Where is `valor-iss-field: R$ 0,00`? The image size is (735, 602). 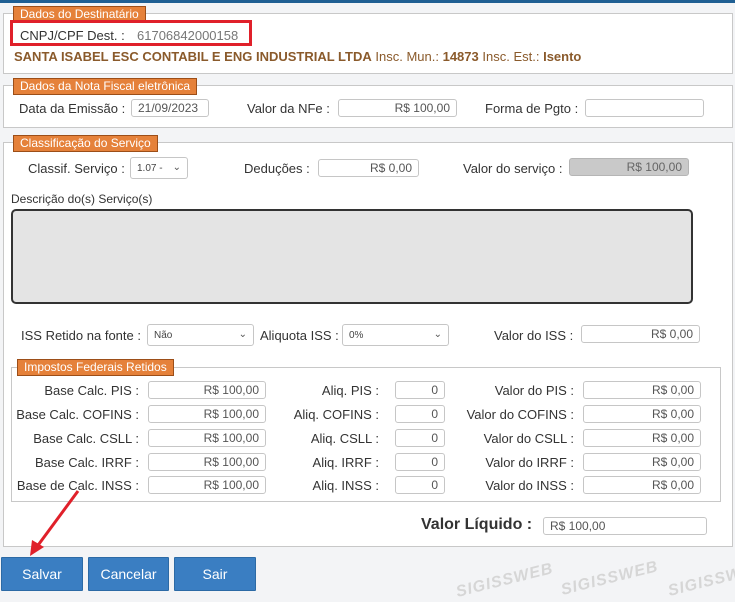
valor-iss-field: R$ 0,00 is located at coordinates (640, 334).